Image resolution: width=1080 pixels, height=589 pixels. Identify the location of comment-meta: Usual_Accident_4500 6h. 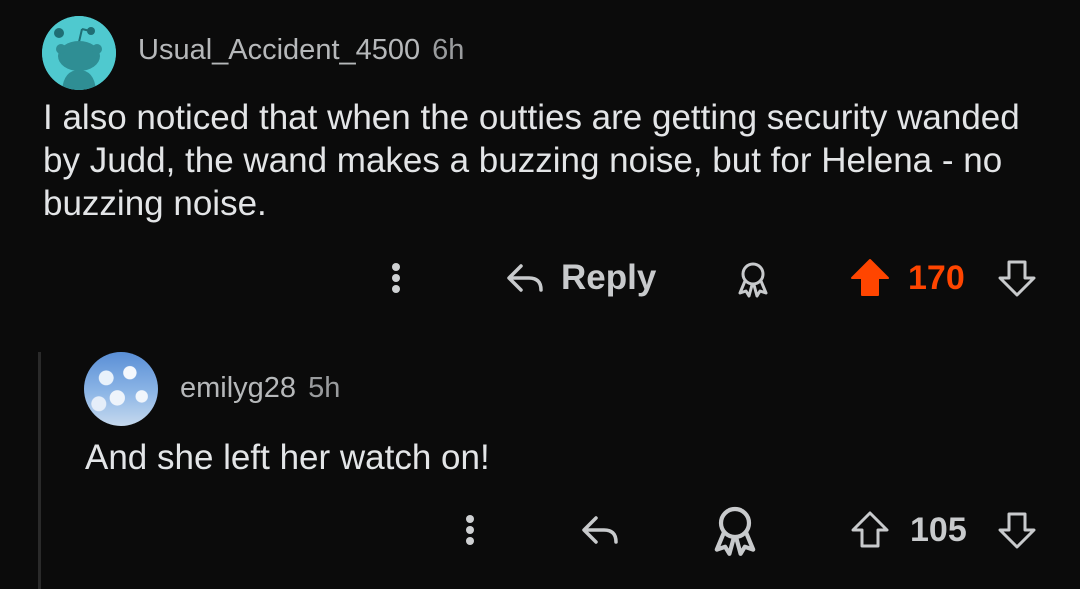
(301, 50).